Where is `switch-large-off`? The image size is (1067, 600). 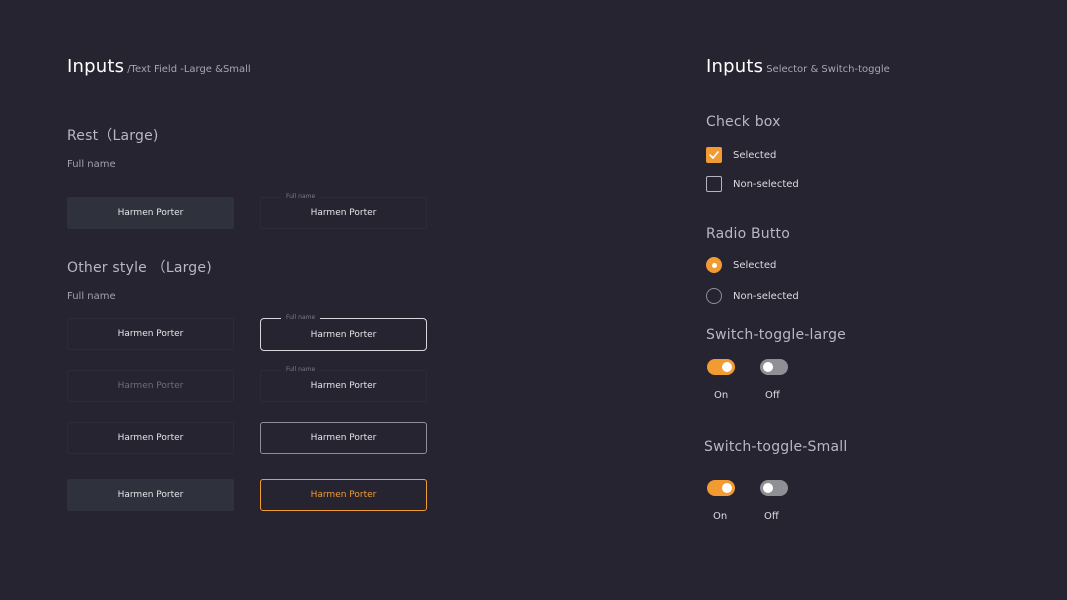
switch-large-off is located at coordinates (774, 367).